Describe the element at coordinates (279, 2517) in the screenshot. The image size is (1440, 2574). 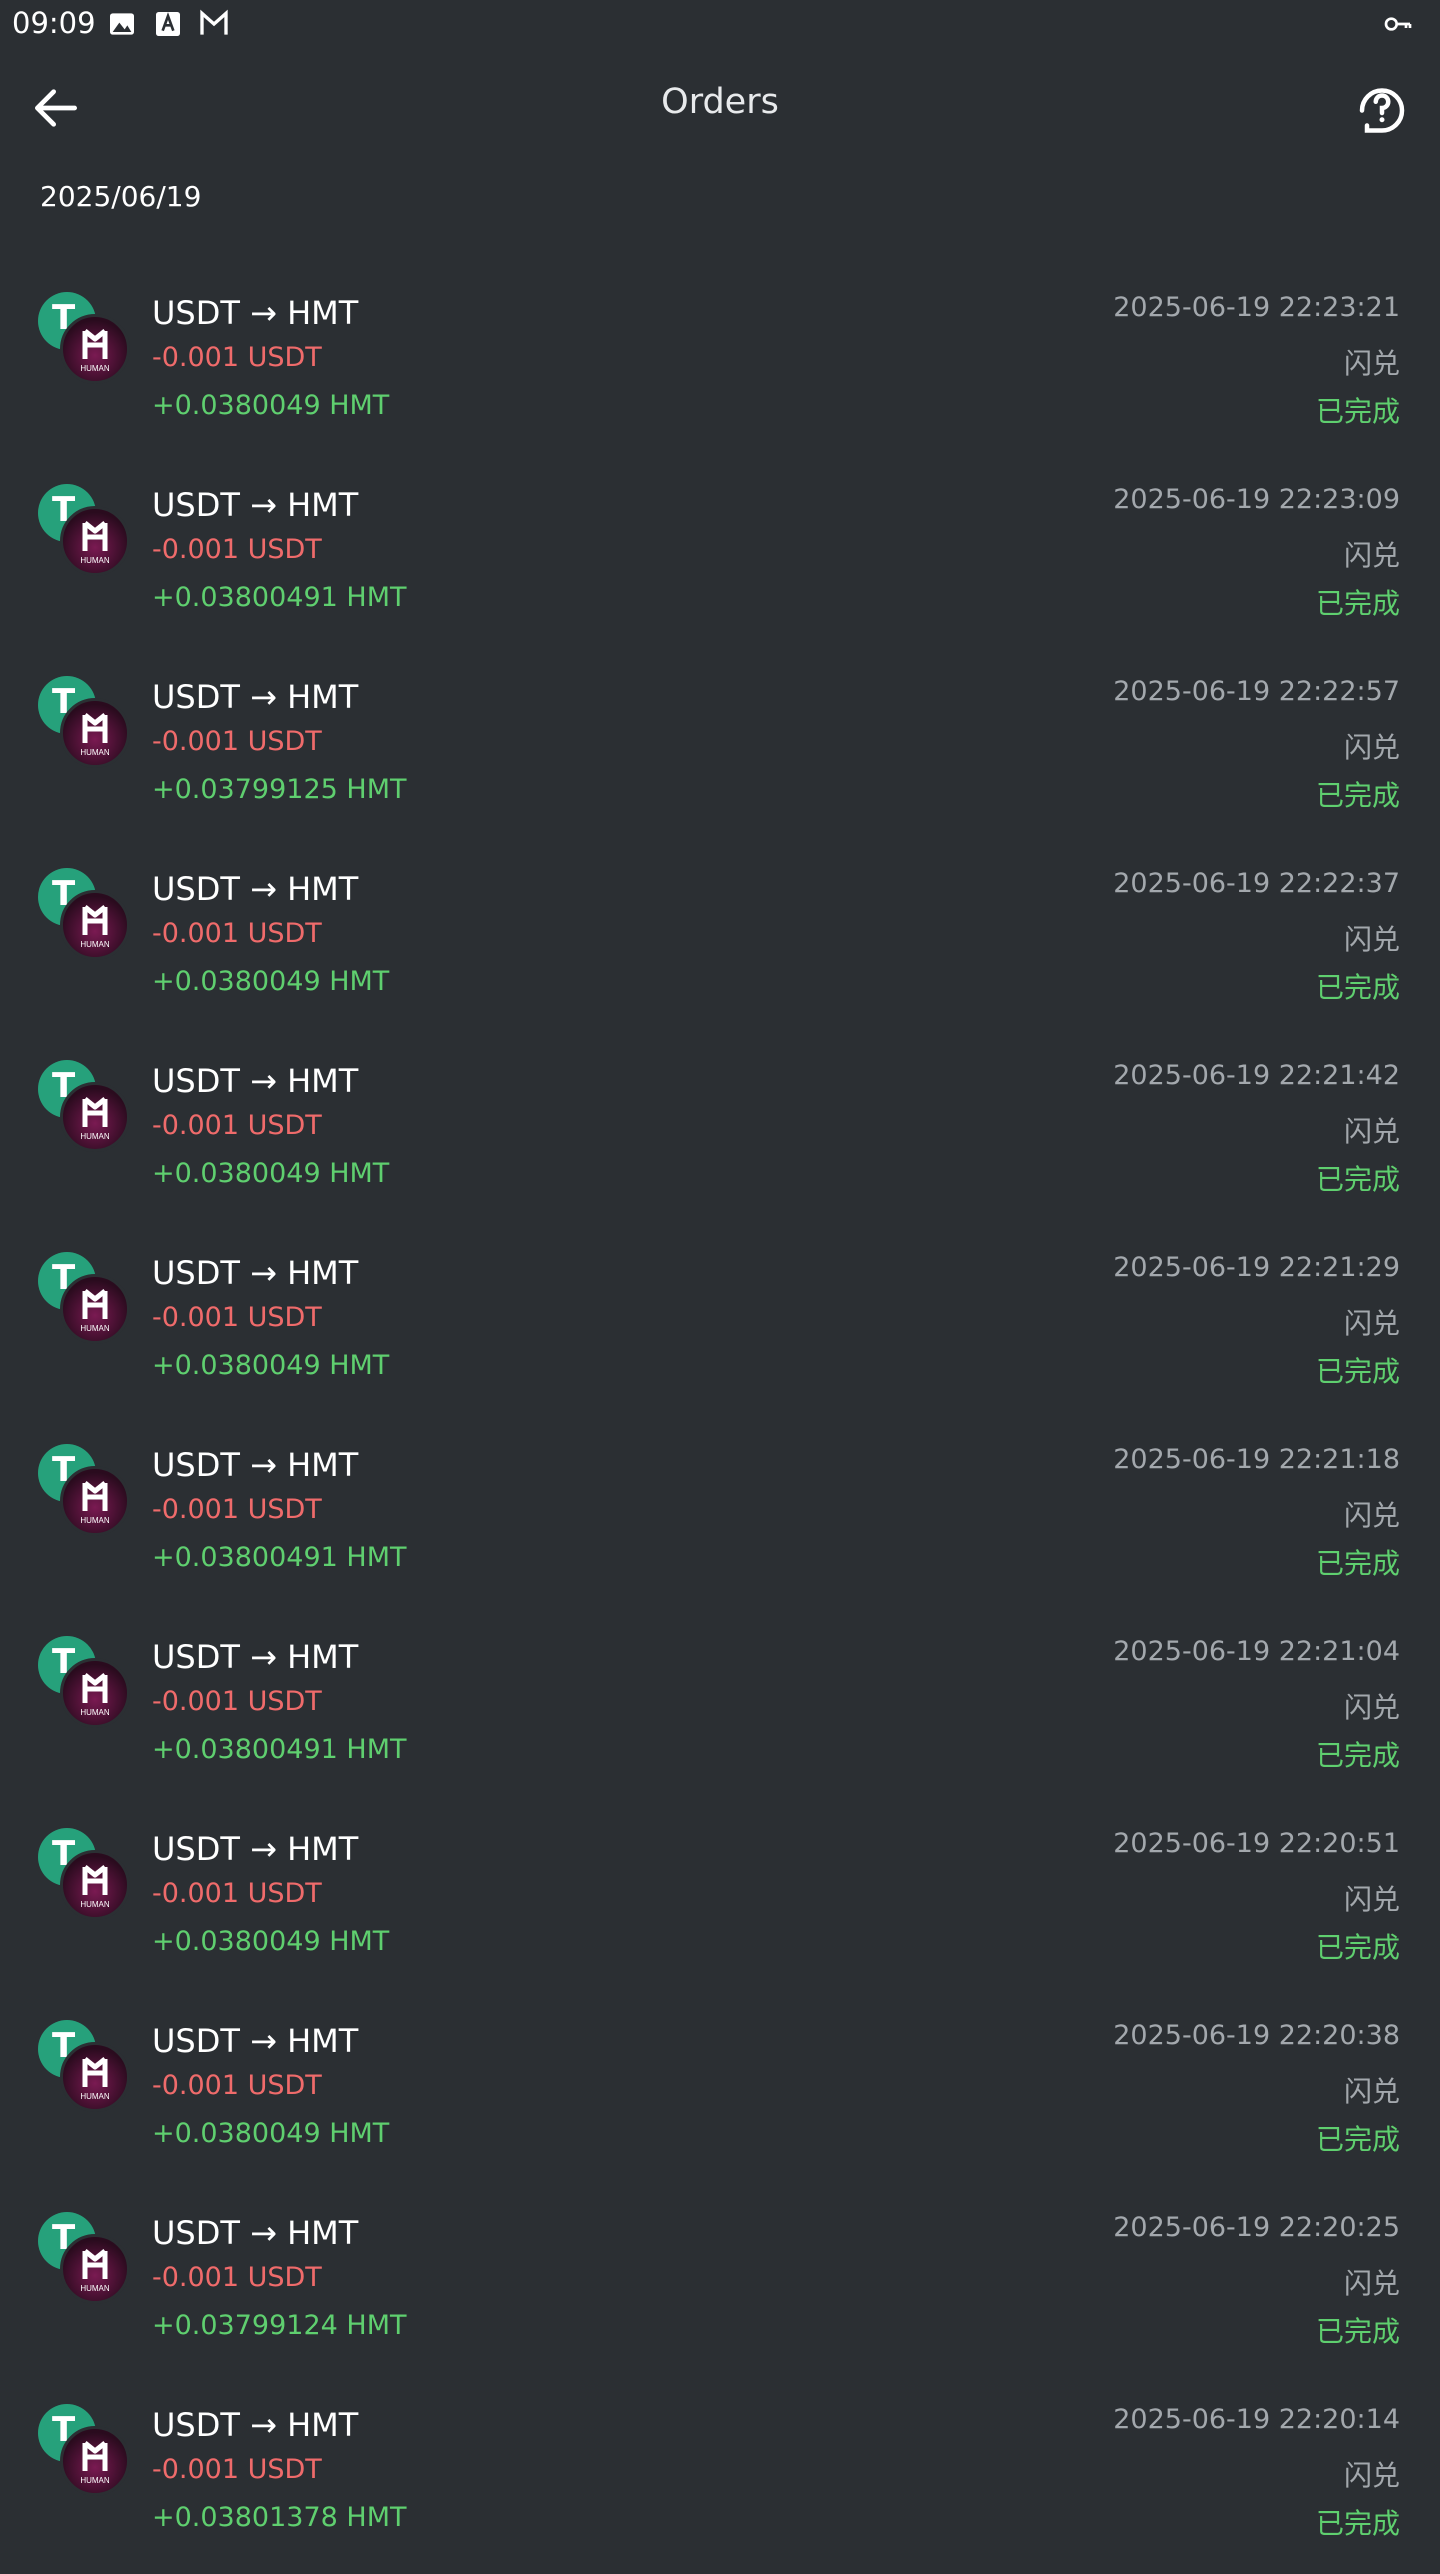
I see `order-credit-amount: +0.03801378 HMT` at that location.